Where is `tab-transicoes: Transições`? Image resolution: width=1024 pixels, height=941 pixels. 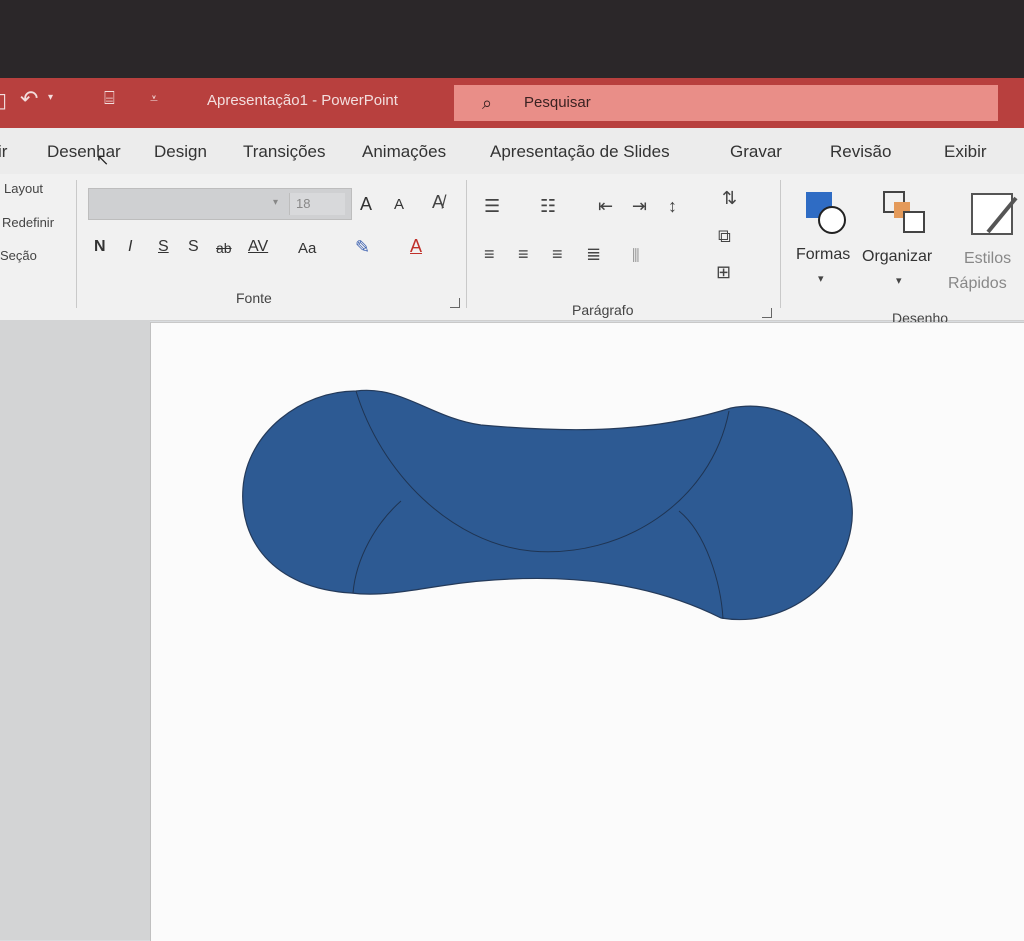
tab-transicoes: Transições is located at coordinates (284, 152).